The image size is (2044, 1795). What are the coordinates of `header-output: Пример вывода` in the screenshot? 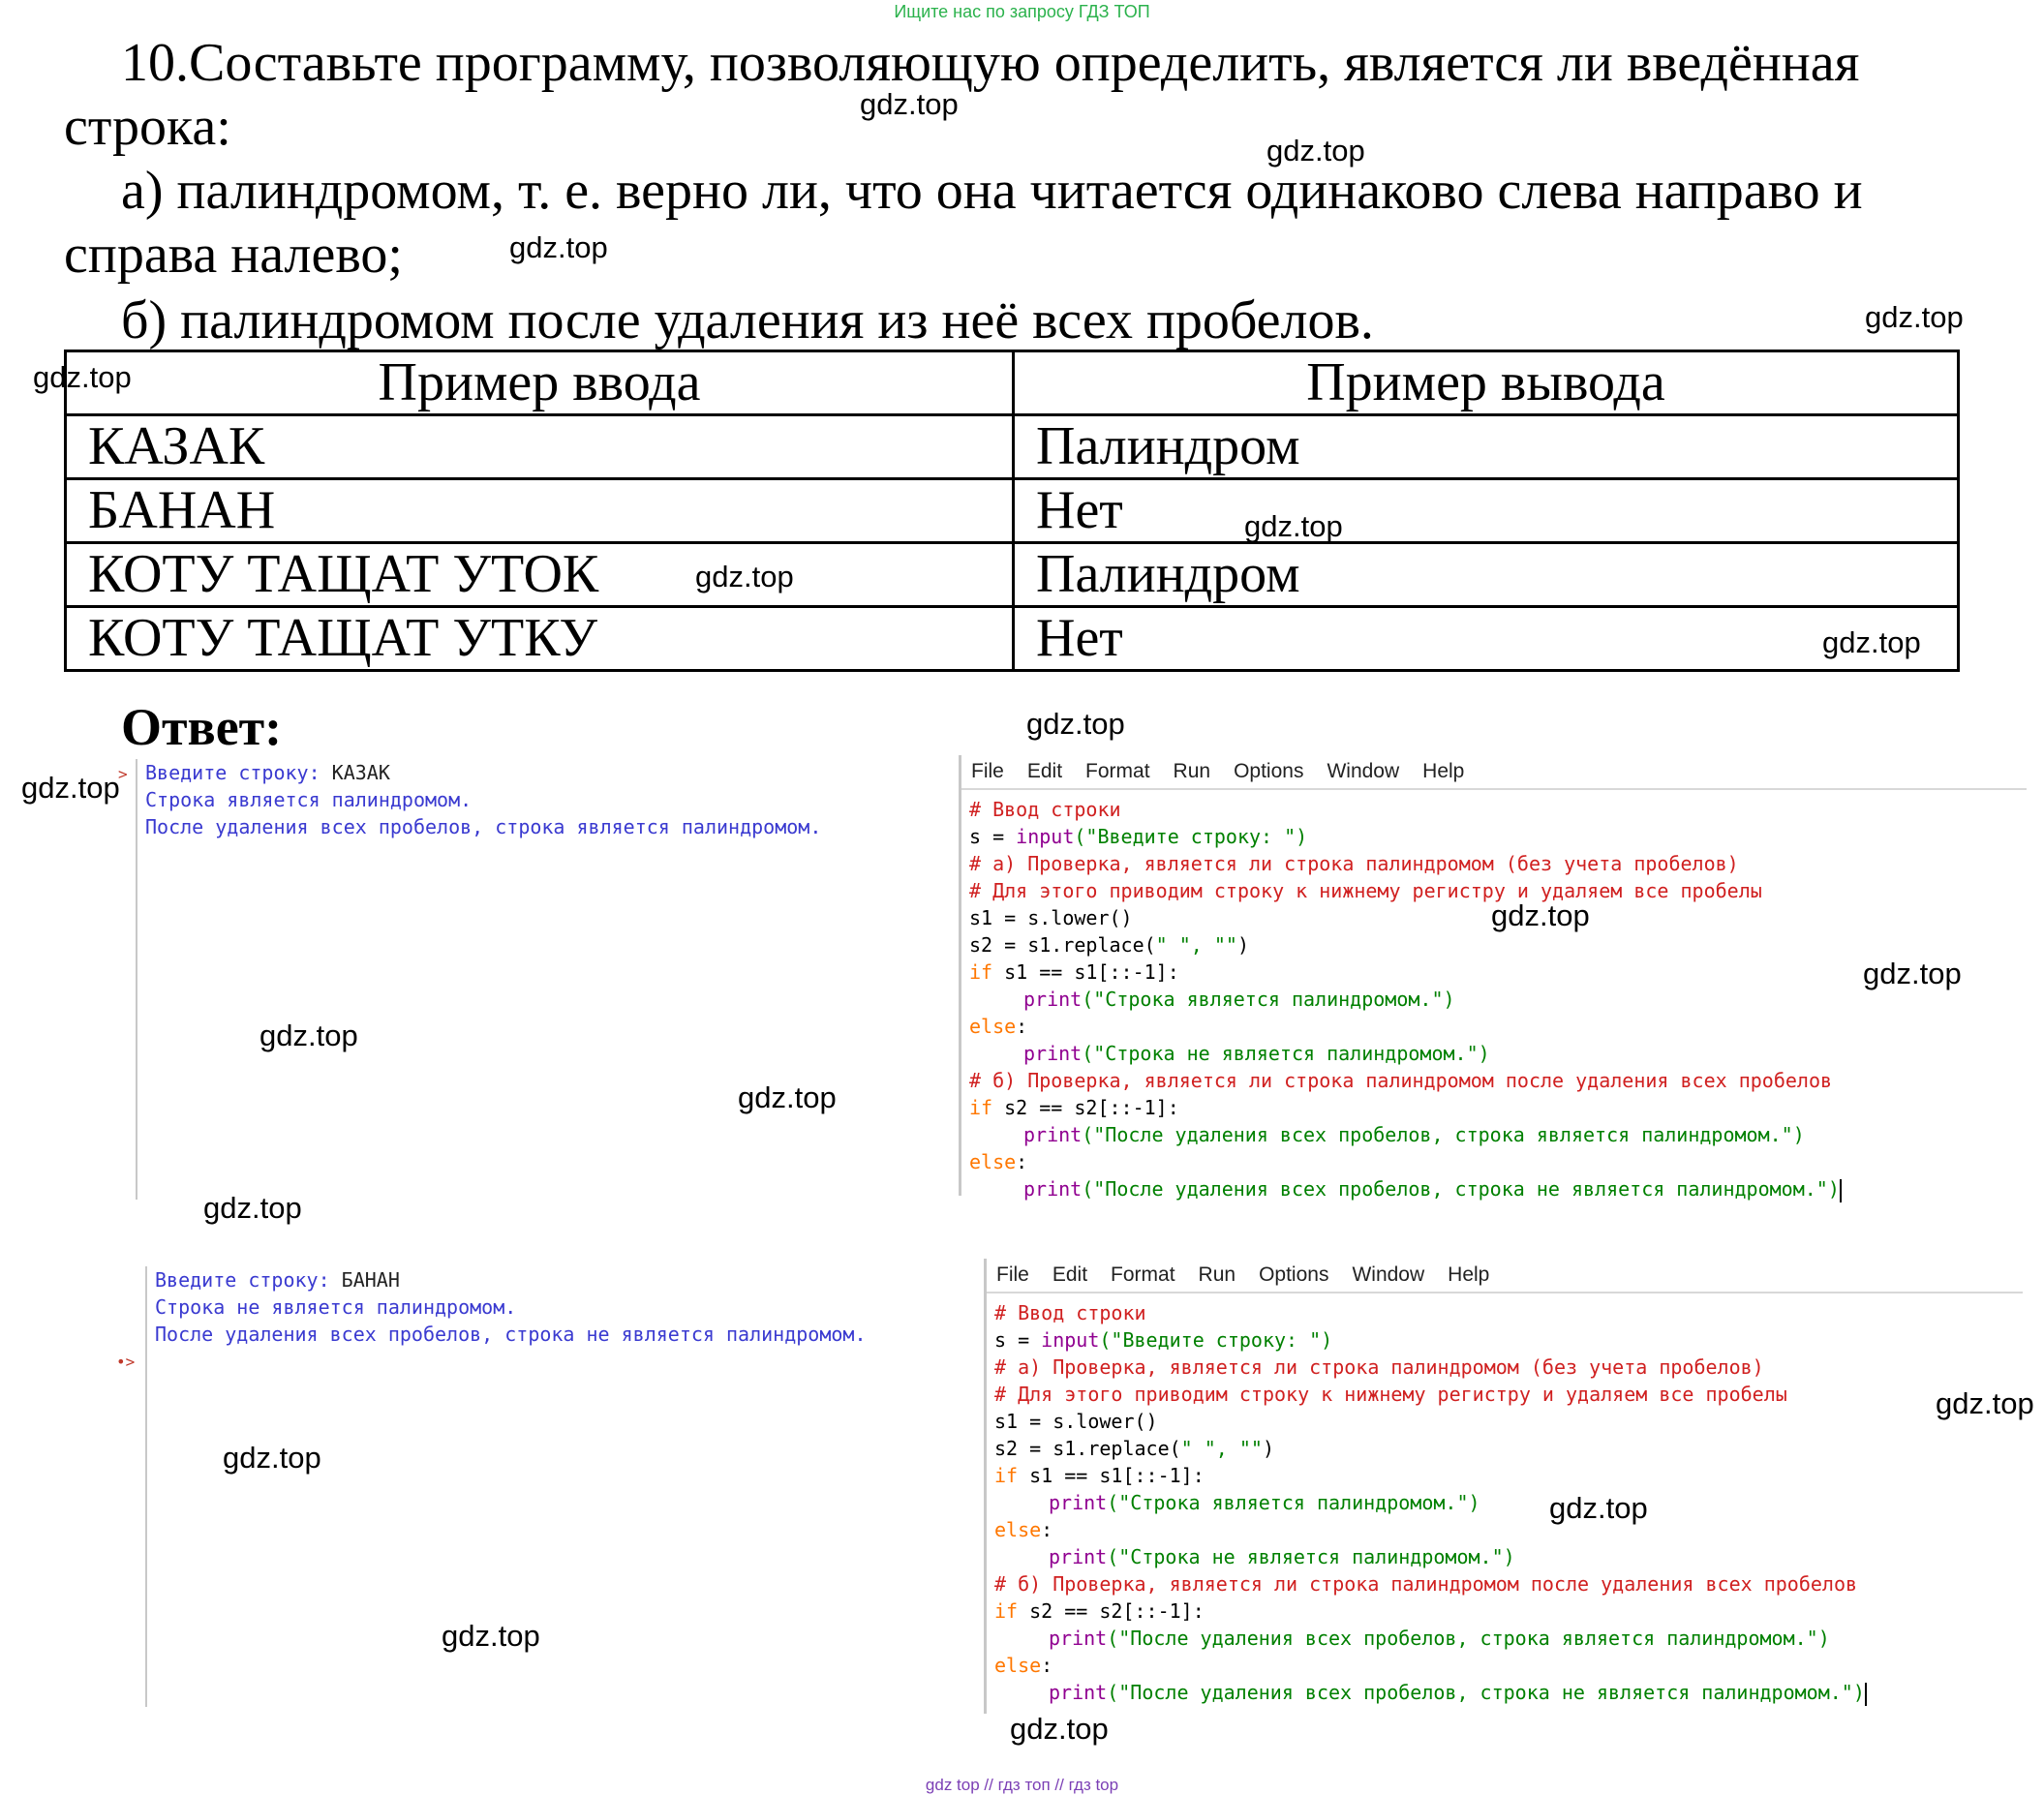 It's located at (1486, 383).